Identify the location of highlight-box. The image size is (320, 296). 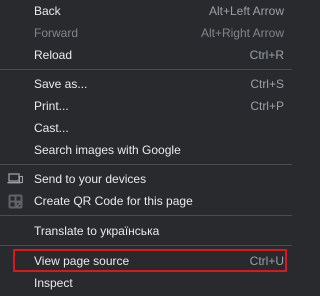
(150, 260).